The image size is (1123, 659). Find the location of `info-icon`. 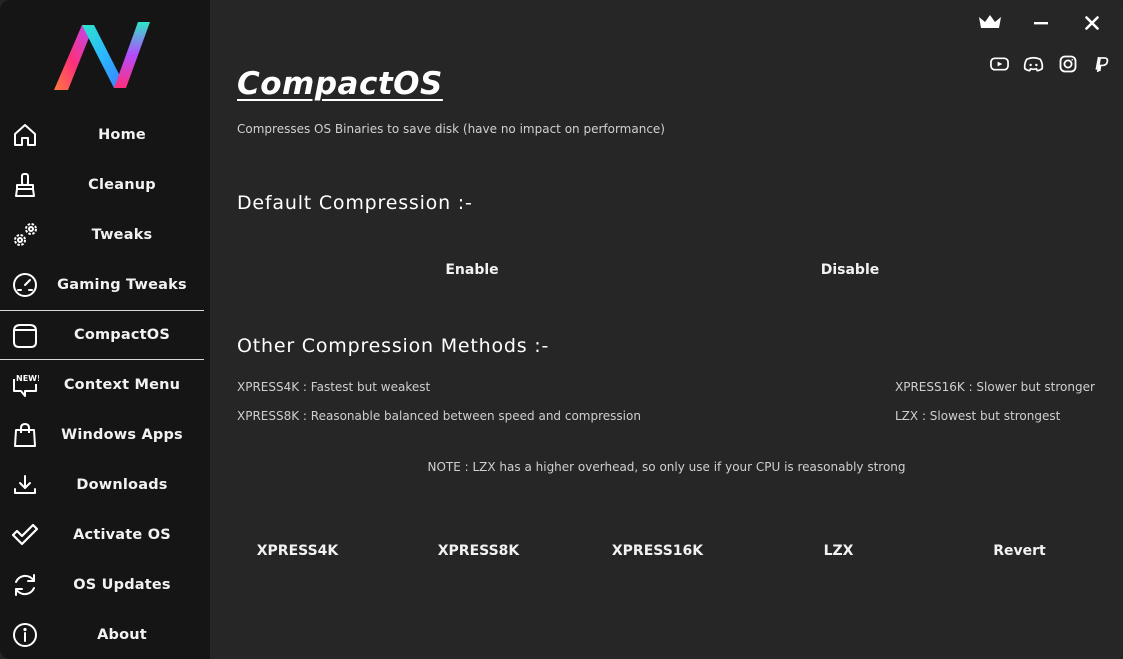

info-icon is located at coordinates (25, 635).